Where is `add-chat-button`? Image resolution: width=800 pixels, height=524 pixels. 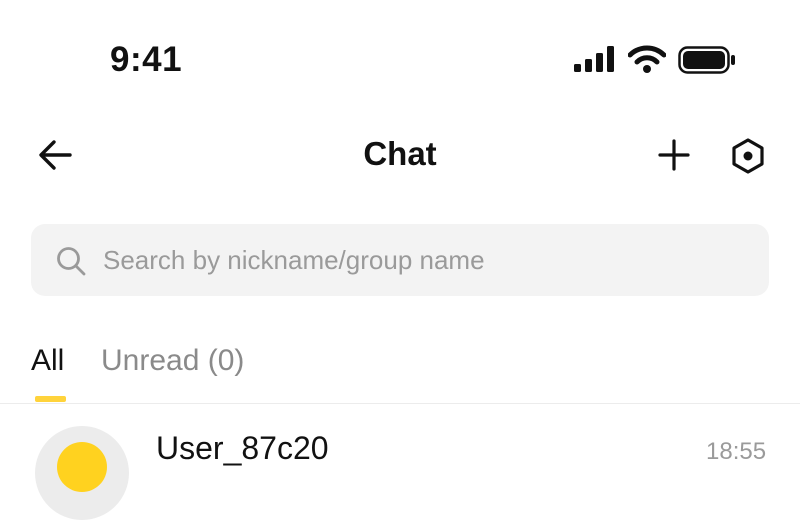
add-chat-button is located at coordinates (674, 155).